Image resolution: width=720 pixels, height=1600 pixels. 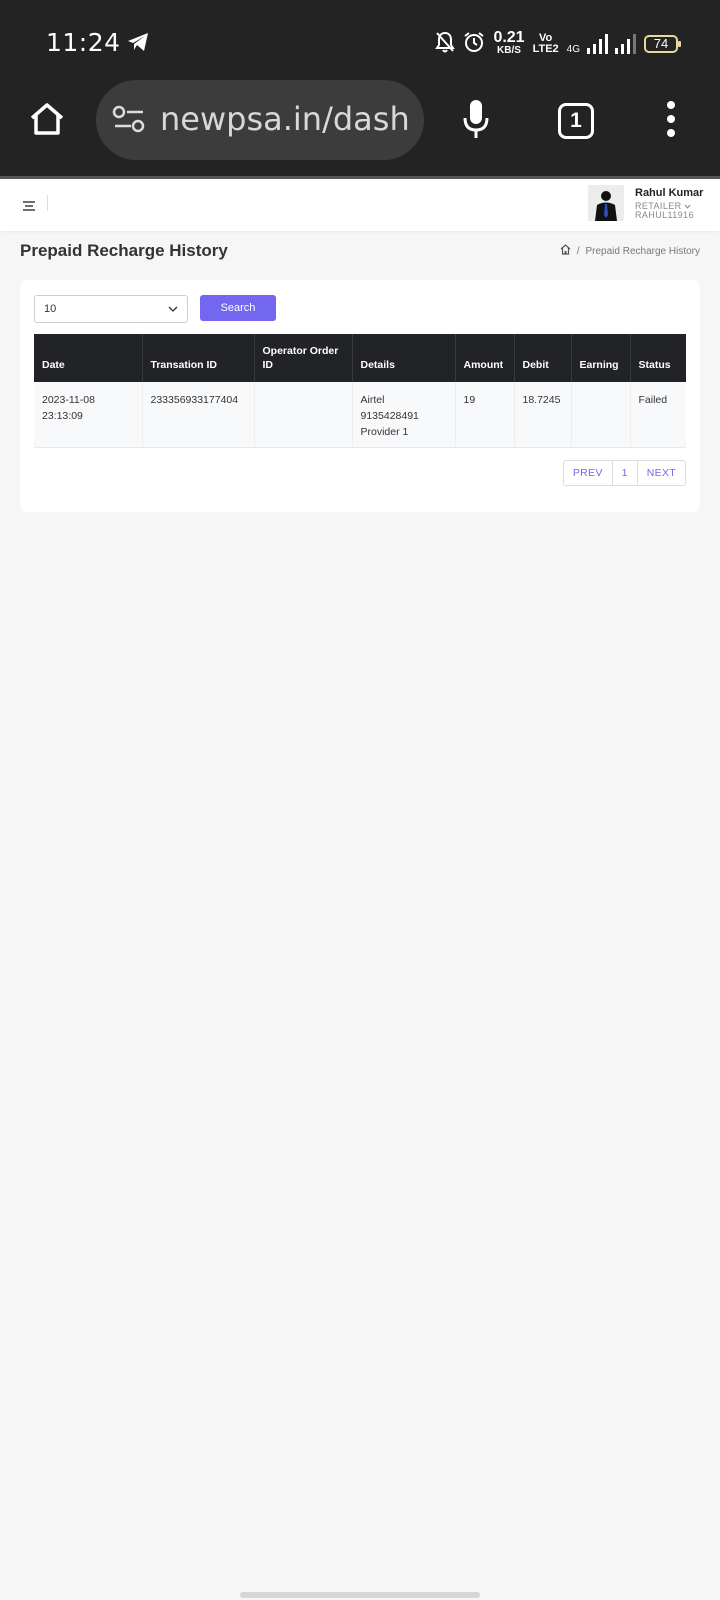 I want to click on prev-button: PREV, so click(x=588, y=473).